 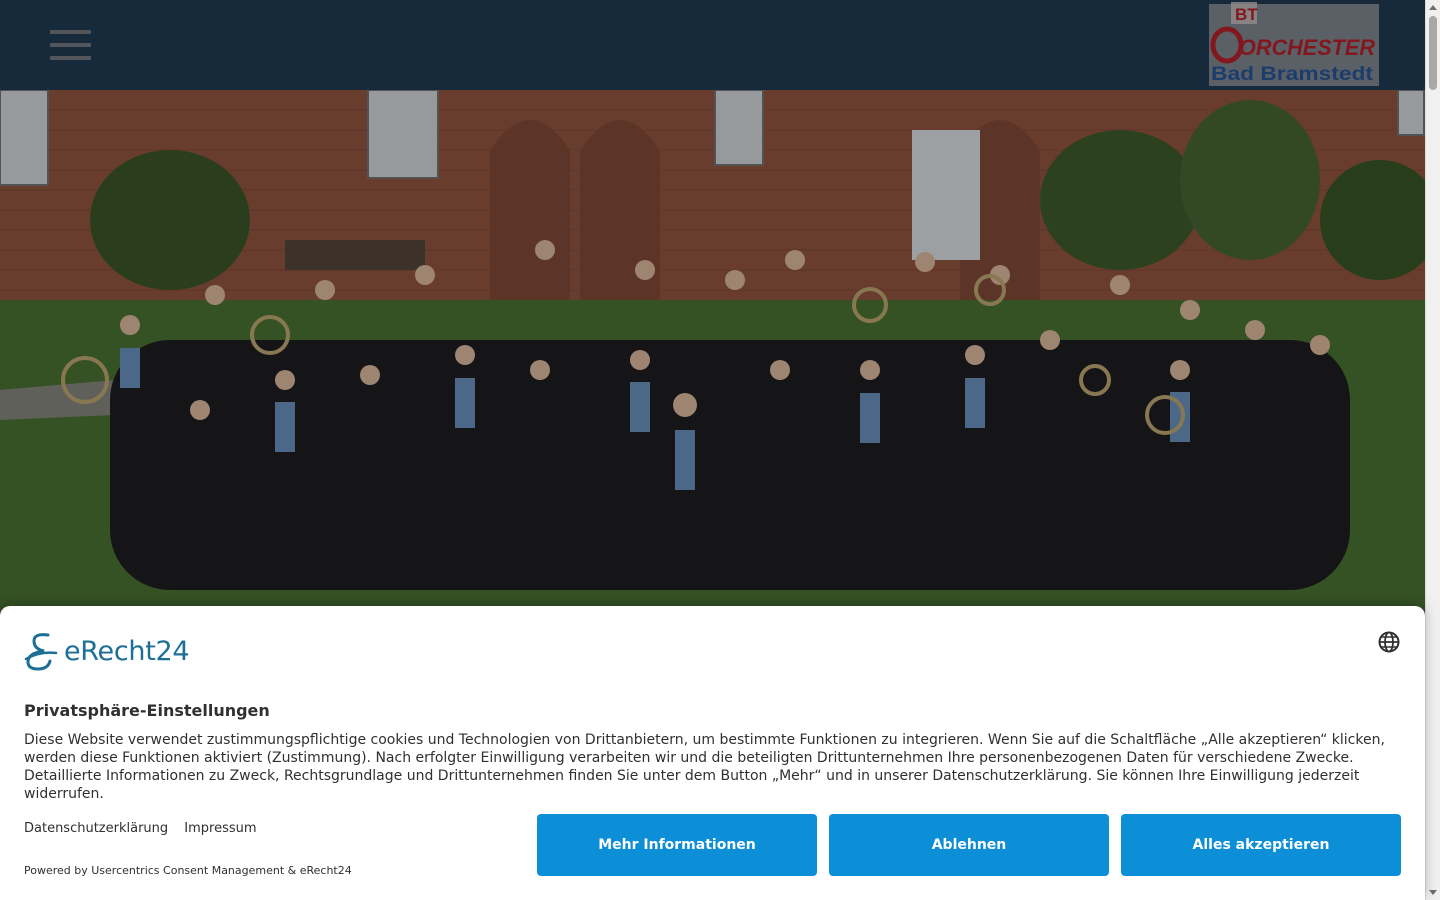 I want to click on deny-button: Ablehnen, so click(x=969, y=845).